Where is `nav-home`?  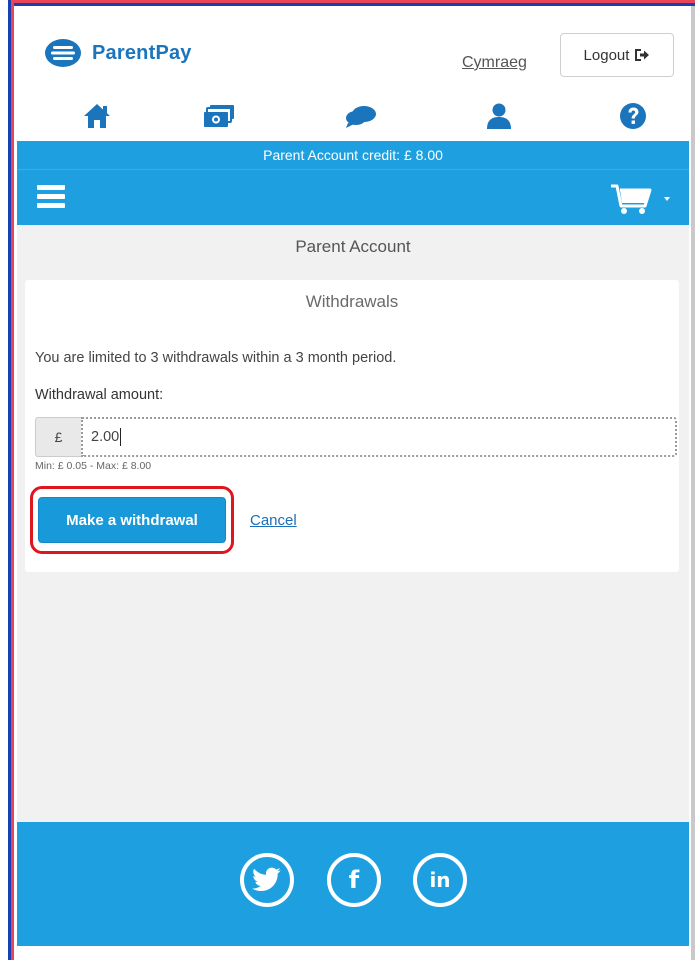 nav-home is located at coordinates (97, 116).